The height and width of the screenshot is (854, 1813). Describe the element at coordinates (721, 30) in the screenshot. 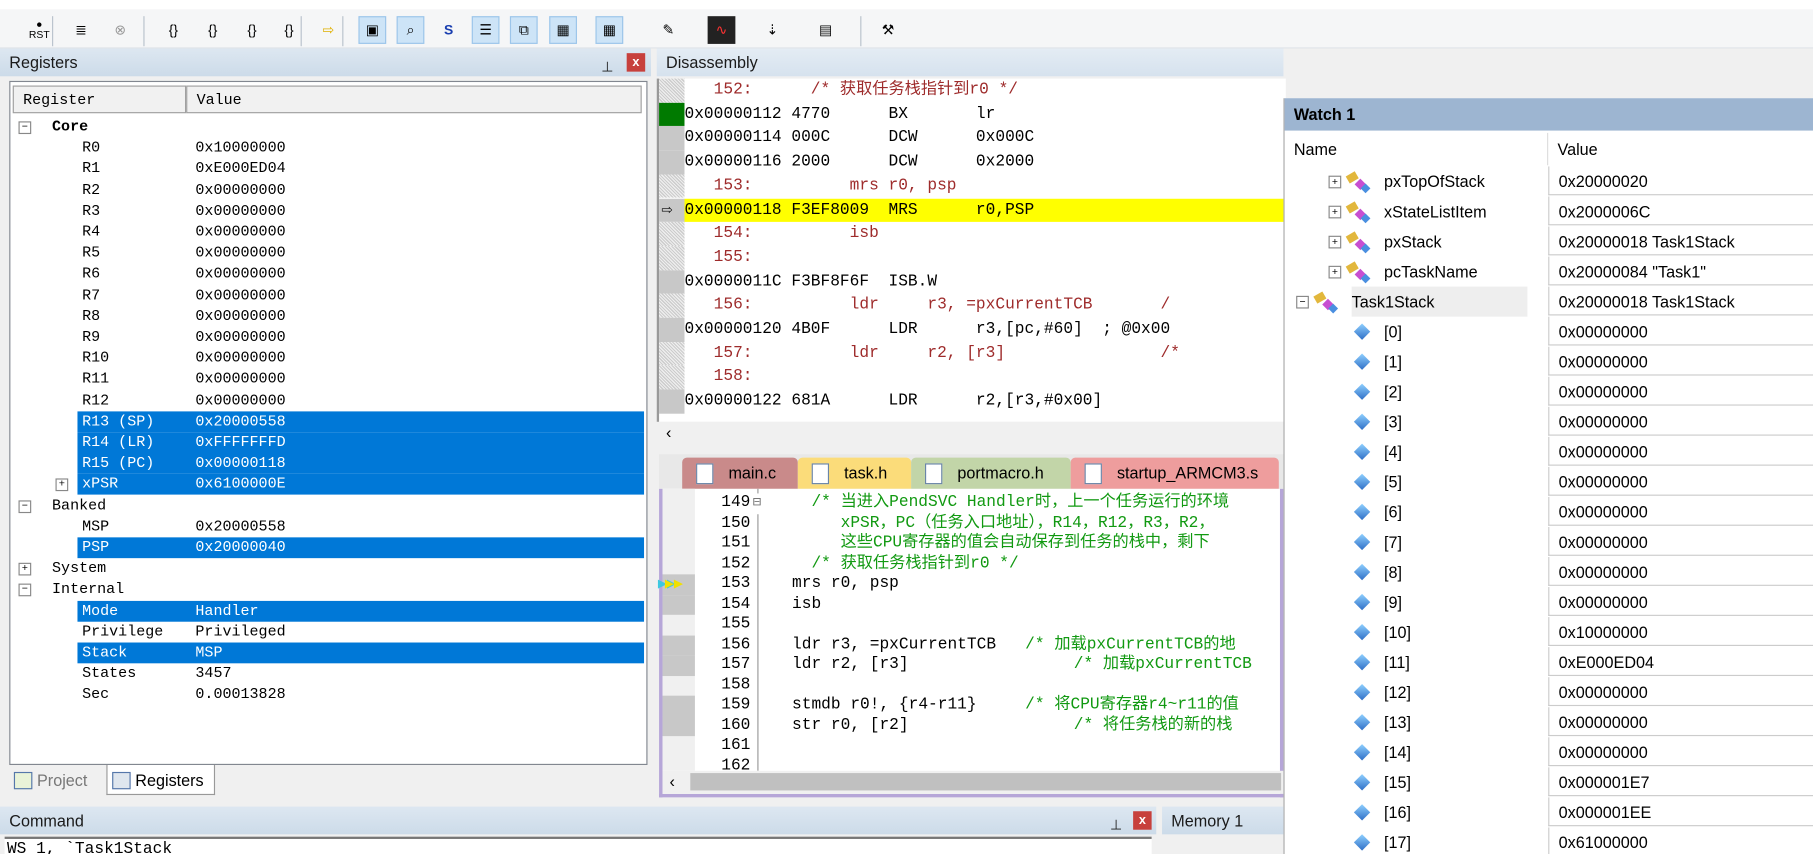

I see `analysis-window-icon: ∿` at that location.